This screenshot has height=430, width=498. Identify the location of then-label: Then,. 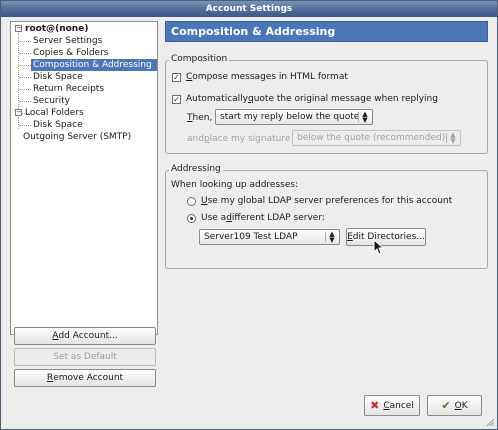
(199, 118).